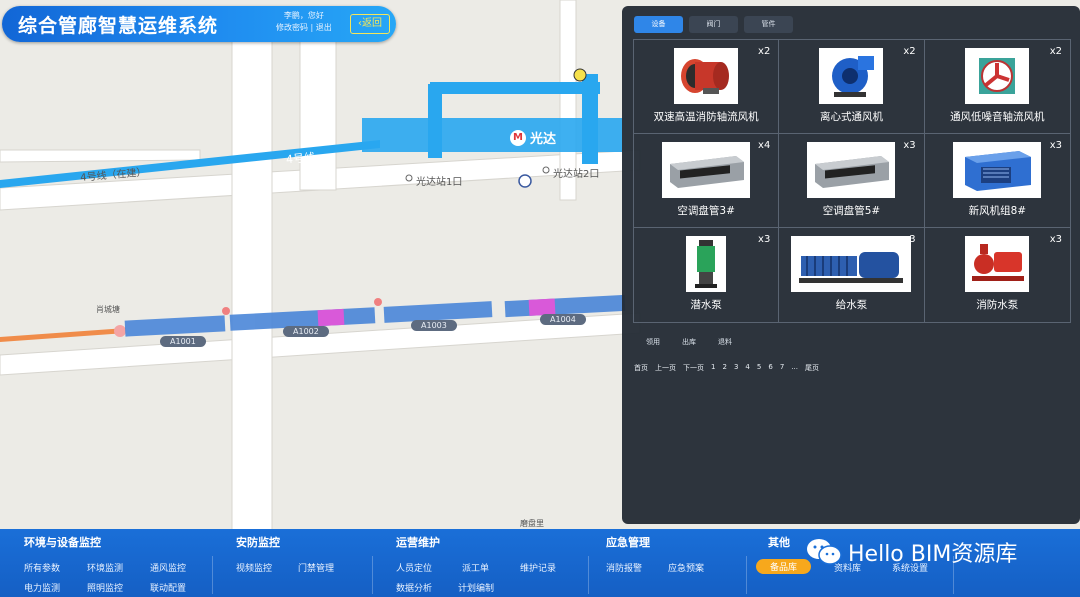 The height and width of the screenshot is (597, 1080). I want to click on requisition-button: 领用, so click(653, 342).